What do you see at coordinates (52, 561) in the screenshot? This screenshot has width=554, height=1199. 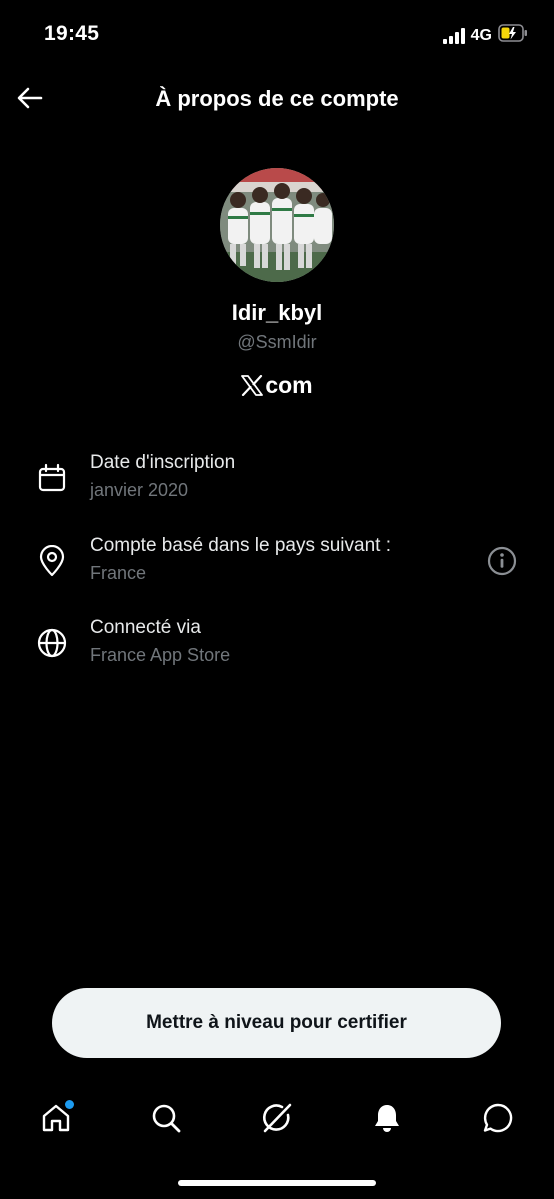 I see `location-pin-icon` at bounding box center [52, 561].